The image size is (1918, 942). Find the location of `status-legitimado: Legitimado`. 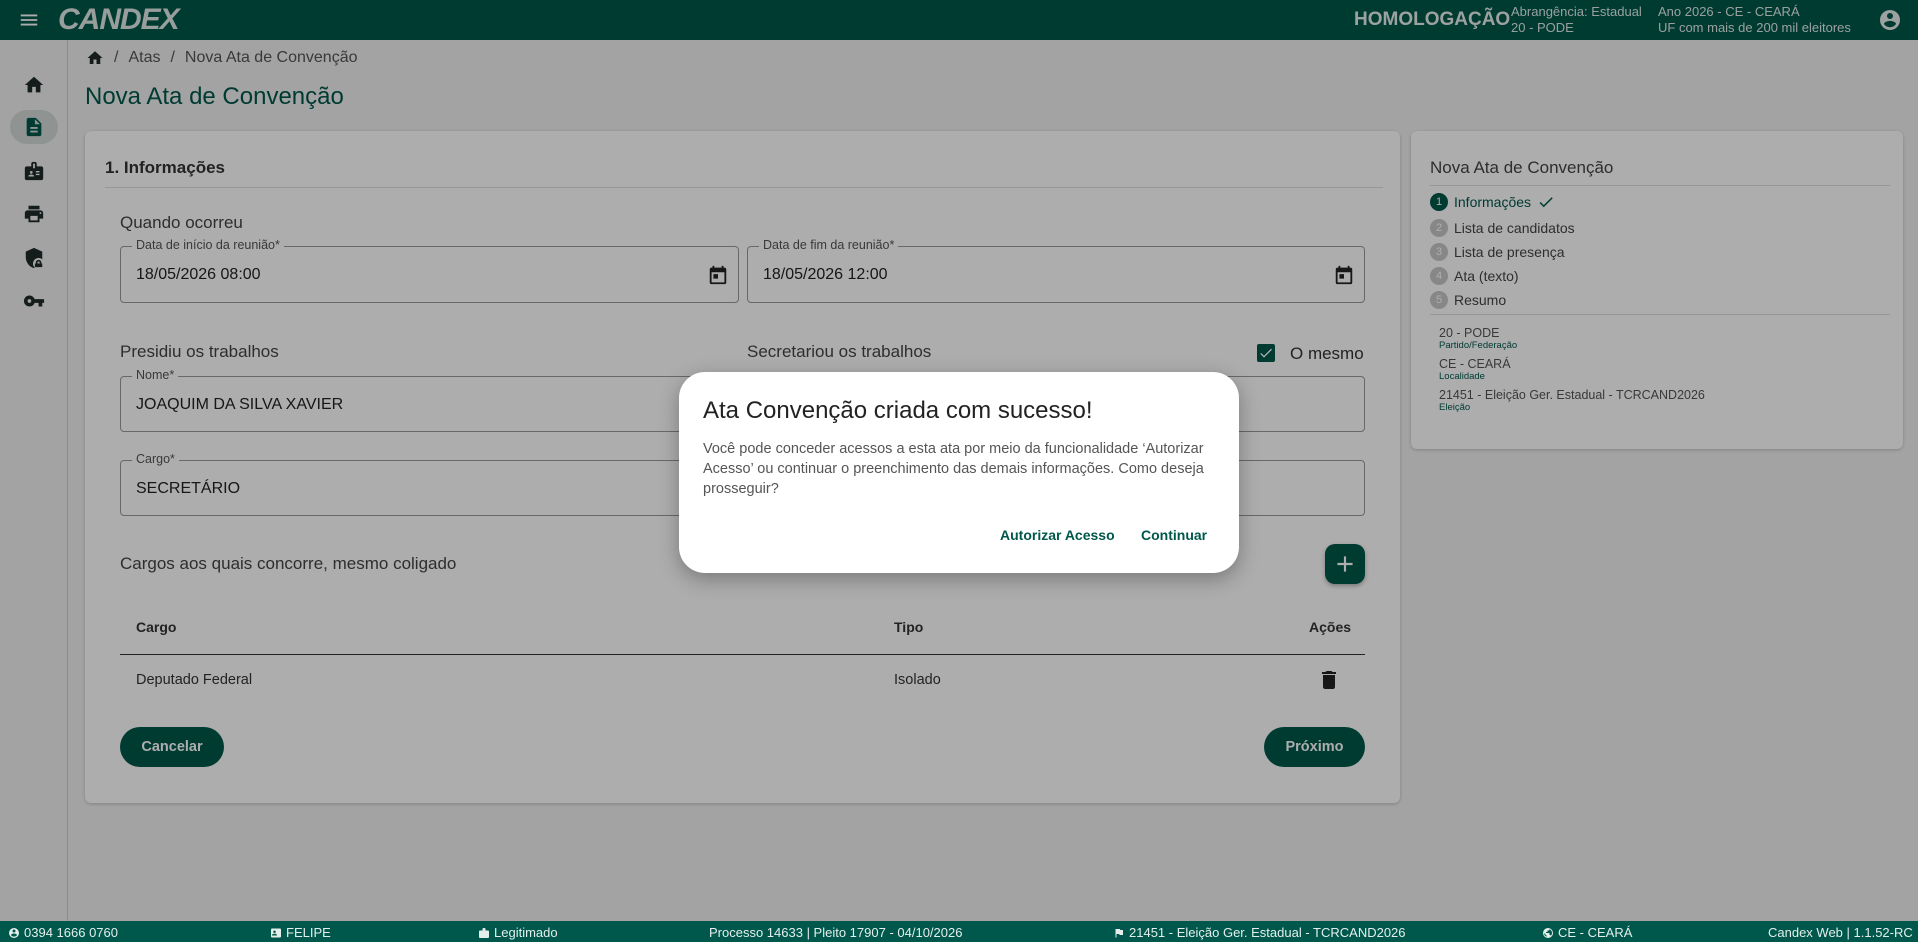

status-legitimado: Legitimado is located at coordinates (518, 932).